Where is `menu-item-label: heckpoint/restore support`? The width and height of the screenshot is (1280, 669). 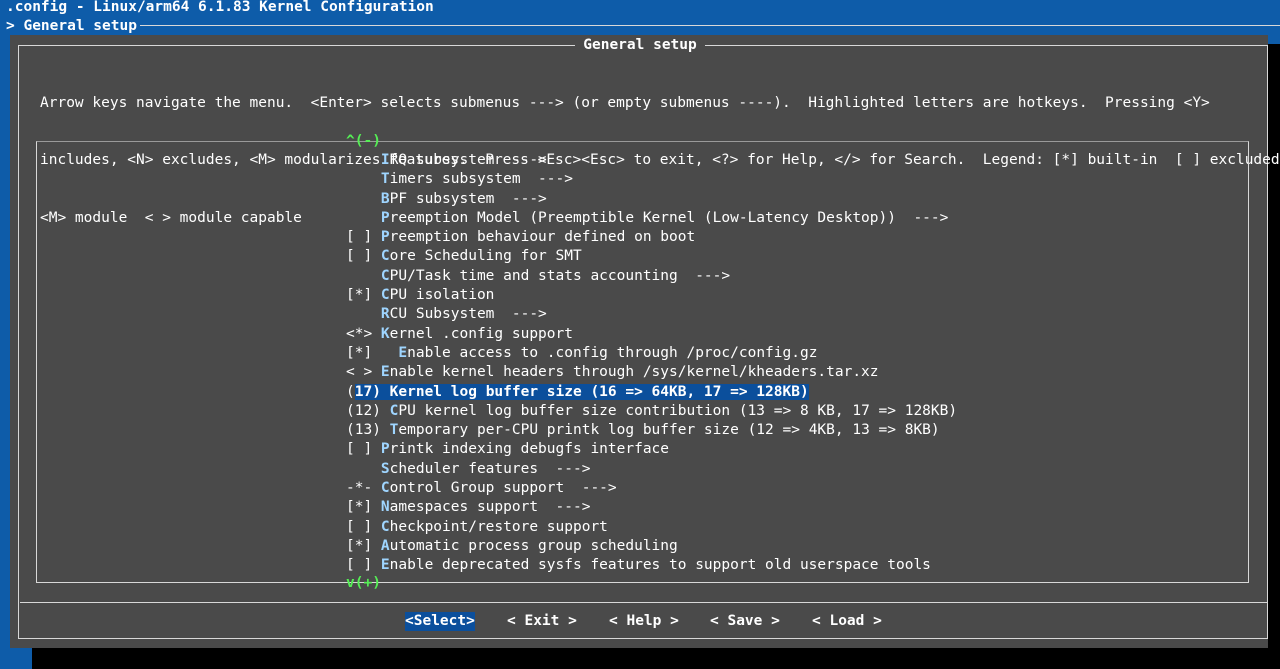
menu-item-label: heckpoint/restore support is located at coordinates (498, 526).